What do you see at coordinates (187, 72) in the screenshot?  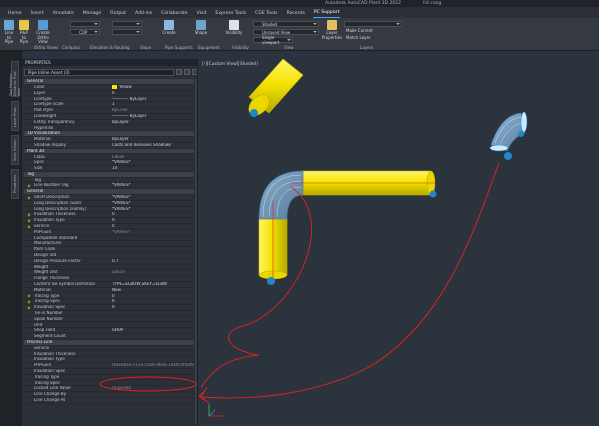 I see `select-objects-icon` at bounding box center [187, 72].